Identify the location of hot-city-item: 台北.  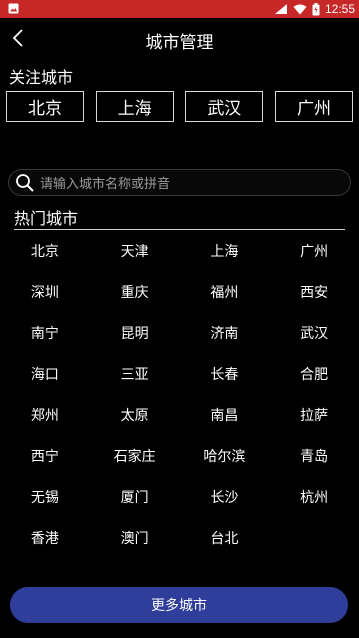
(225, 545).